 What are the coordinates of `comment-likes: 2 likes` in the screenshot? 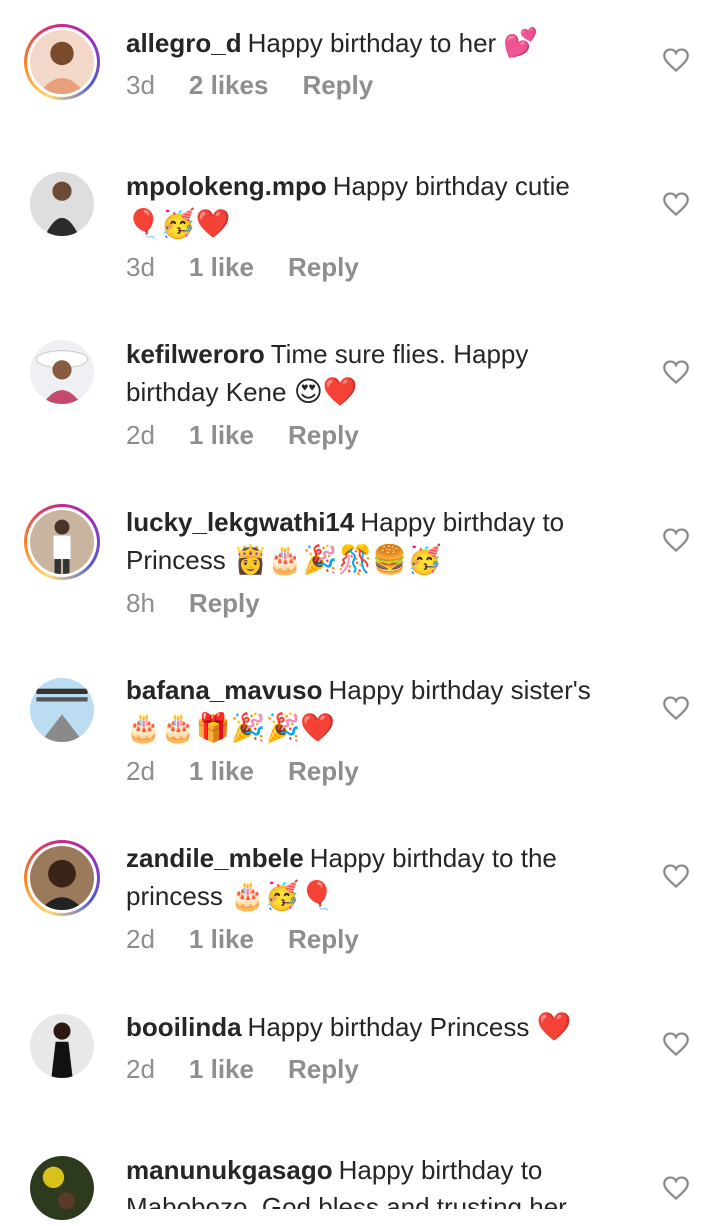 It's located at (229, 85).